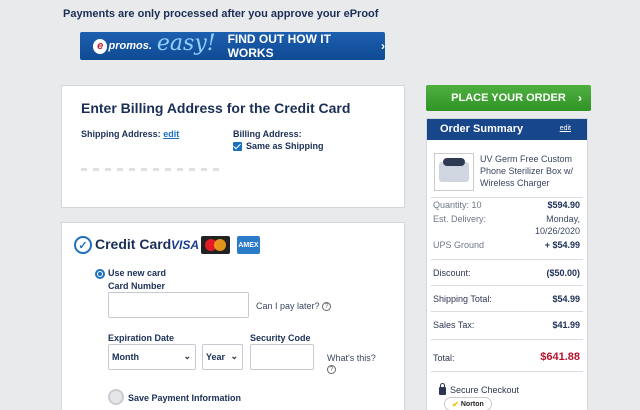 The image size is (640, 410). I want to click on address-placeholder-line, so click(151, 169).